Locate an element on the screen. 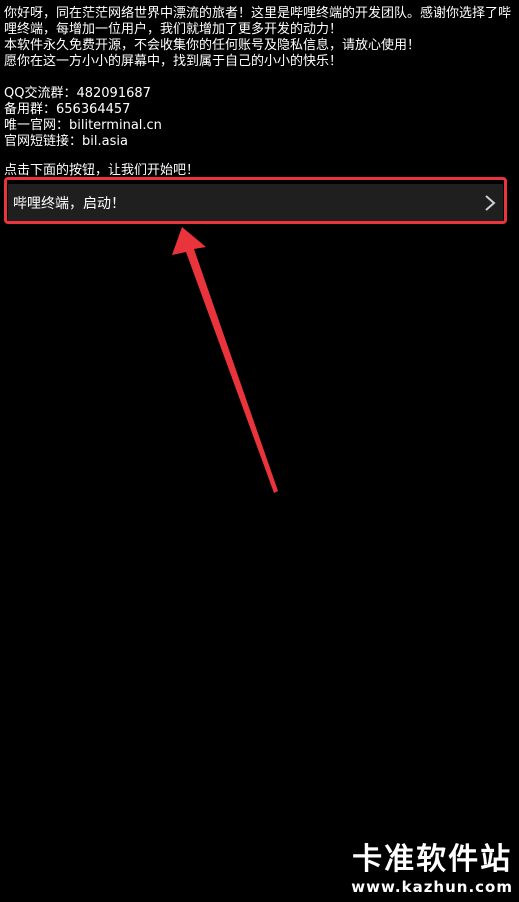 The height and width of the screenshot is (902, 519). official-site: 唯一官网：biliterminal.cn is located at coordinates (83, 125).